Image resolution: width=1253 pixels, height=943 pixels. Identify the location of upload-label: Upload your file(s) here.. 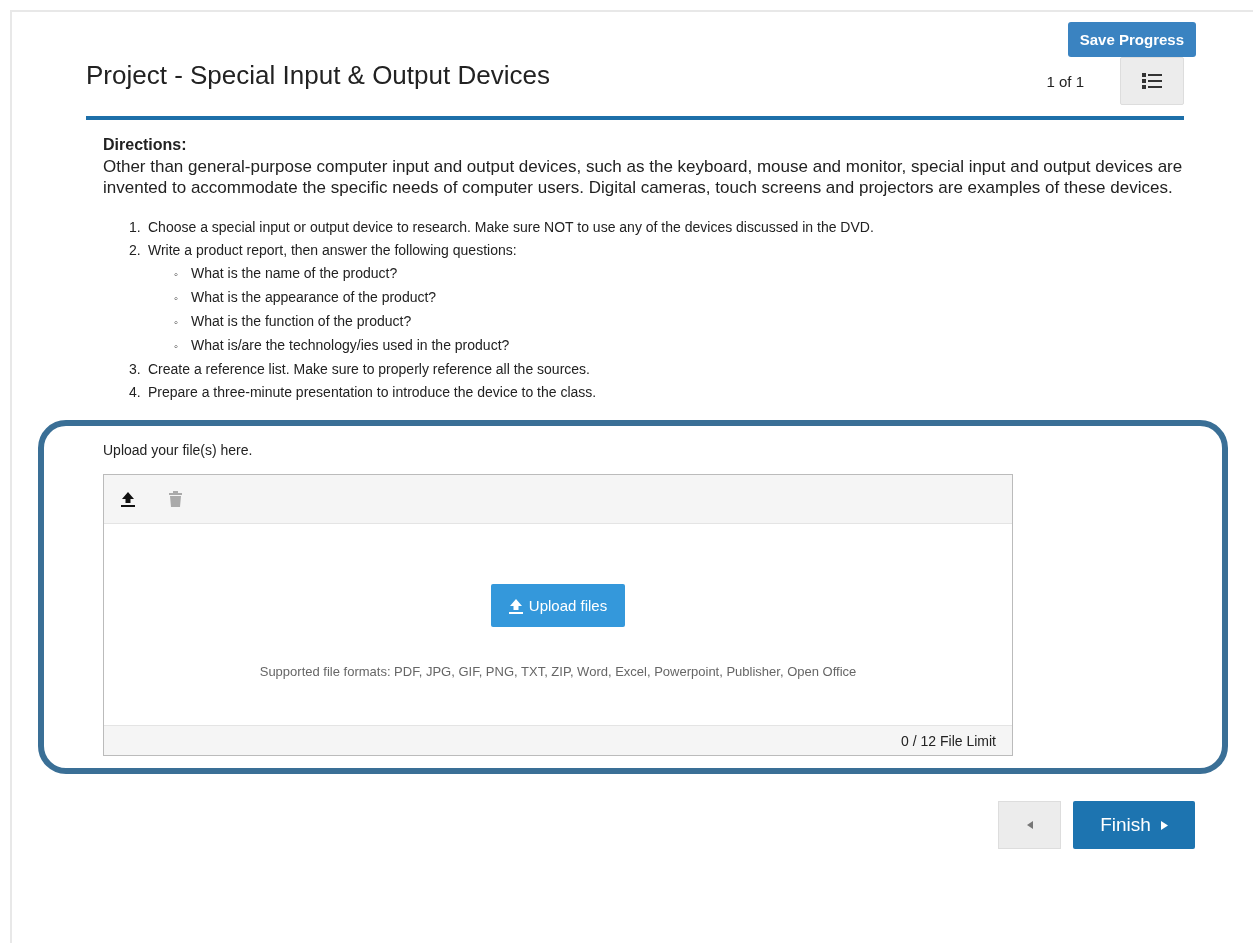
(178, 450).